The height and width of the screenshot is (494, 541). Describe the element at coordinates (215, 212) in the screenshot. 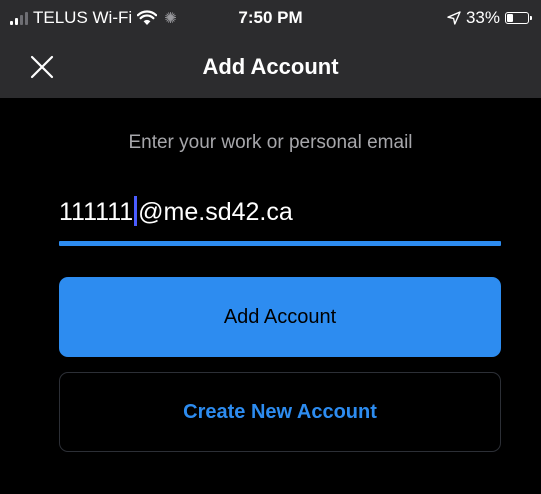

I see `email-text-after-caret: @me.sd42.ca` at that location.